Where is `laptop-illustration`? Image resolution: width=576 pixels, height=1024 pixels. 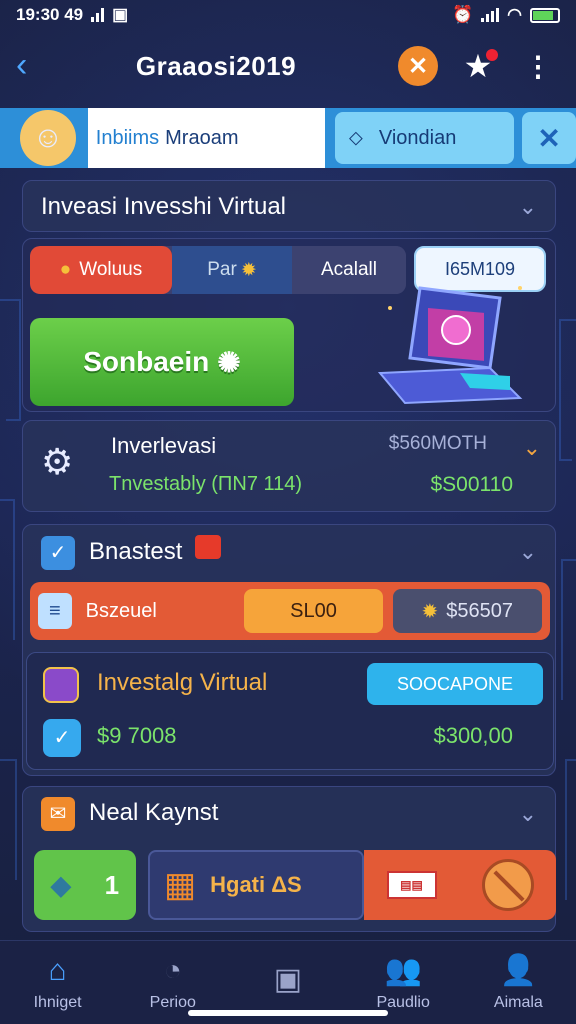 laptop-illustration is located at coordinates (450, 345).